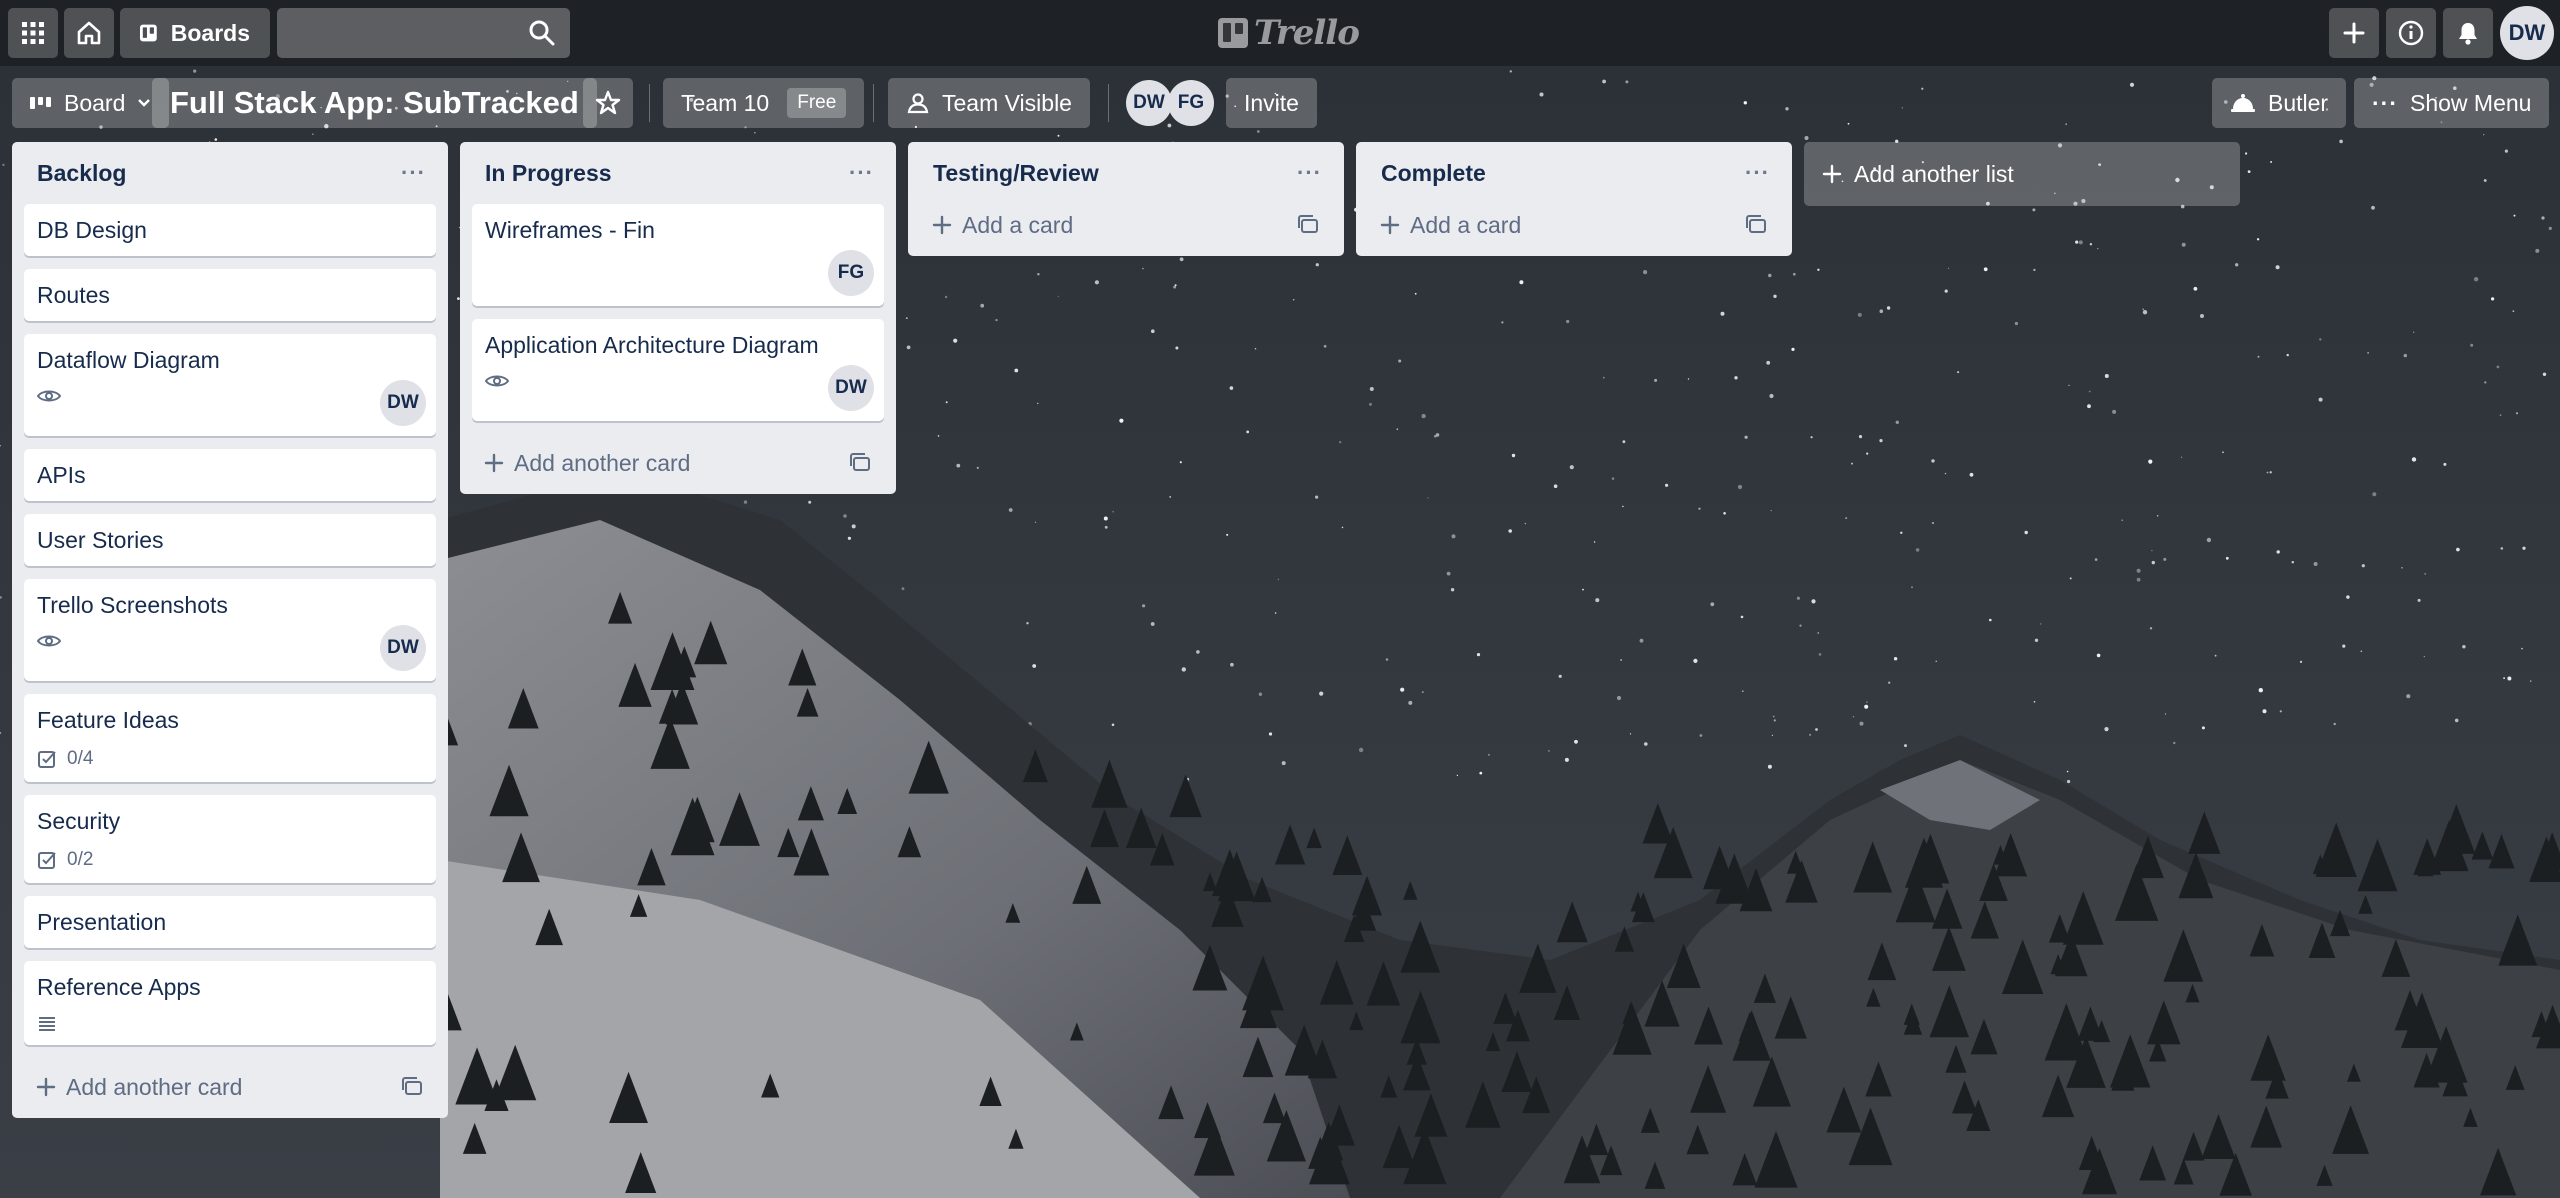 The width and height of the screenshot is (2560, 1198). I want to click on search-icon, so click(542, 35).